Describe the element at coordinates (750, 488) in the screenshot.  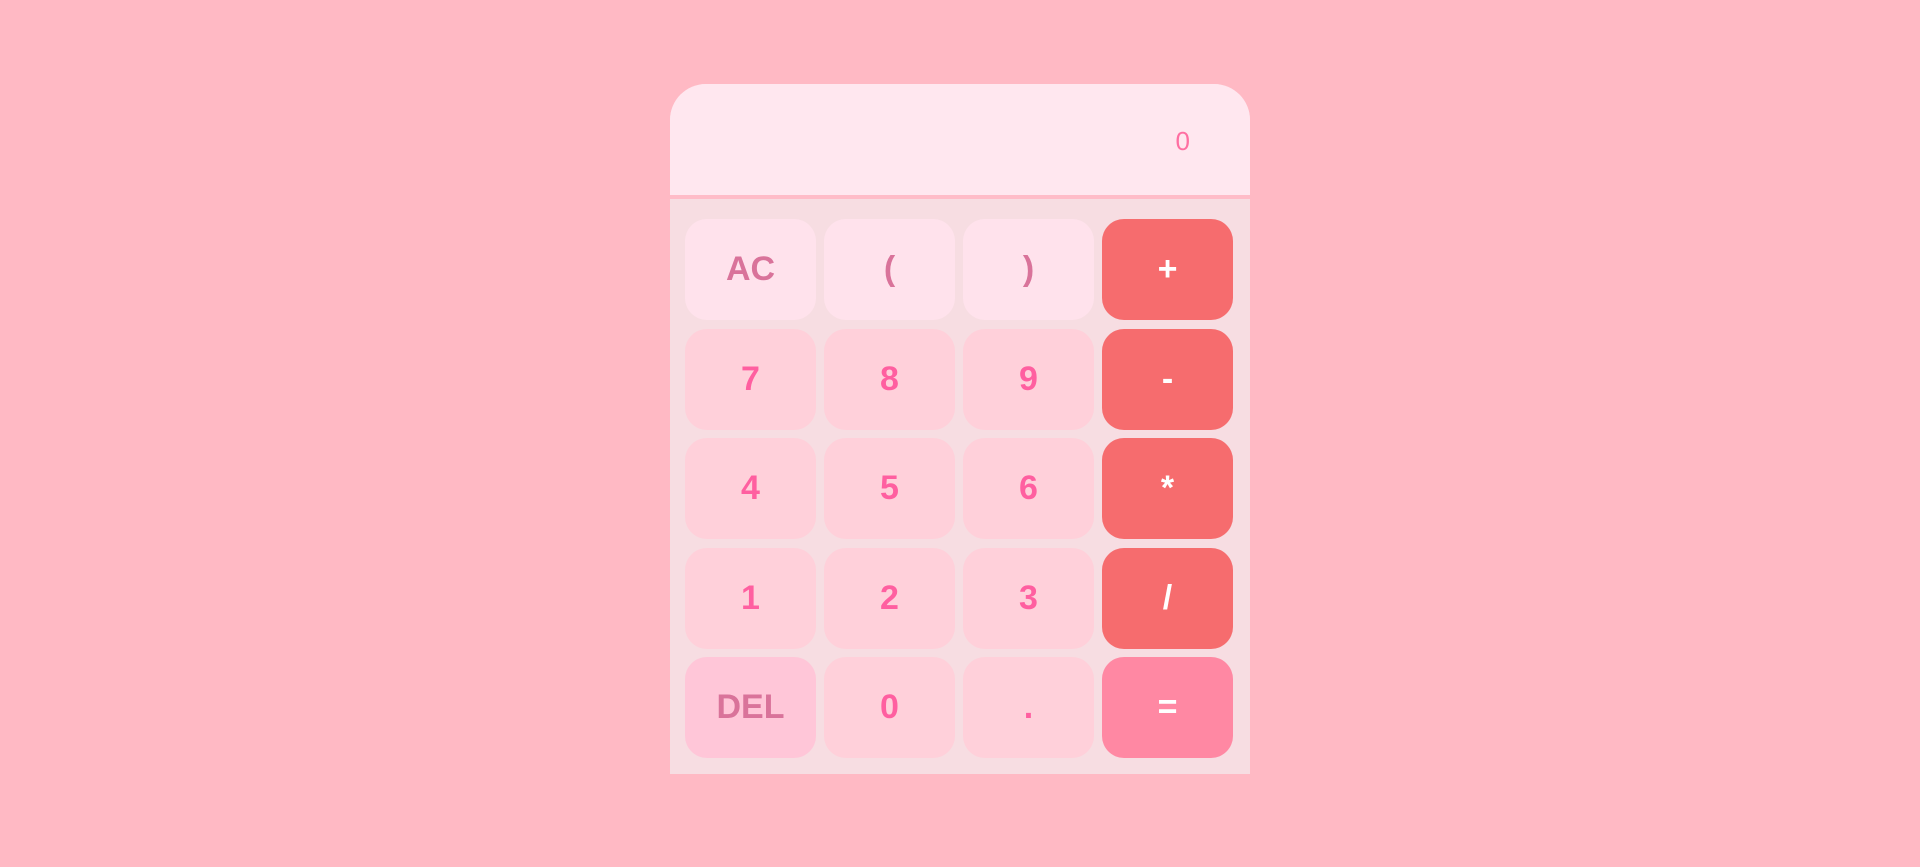
I see `digit-4-button: 4` at that location.